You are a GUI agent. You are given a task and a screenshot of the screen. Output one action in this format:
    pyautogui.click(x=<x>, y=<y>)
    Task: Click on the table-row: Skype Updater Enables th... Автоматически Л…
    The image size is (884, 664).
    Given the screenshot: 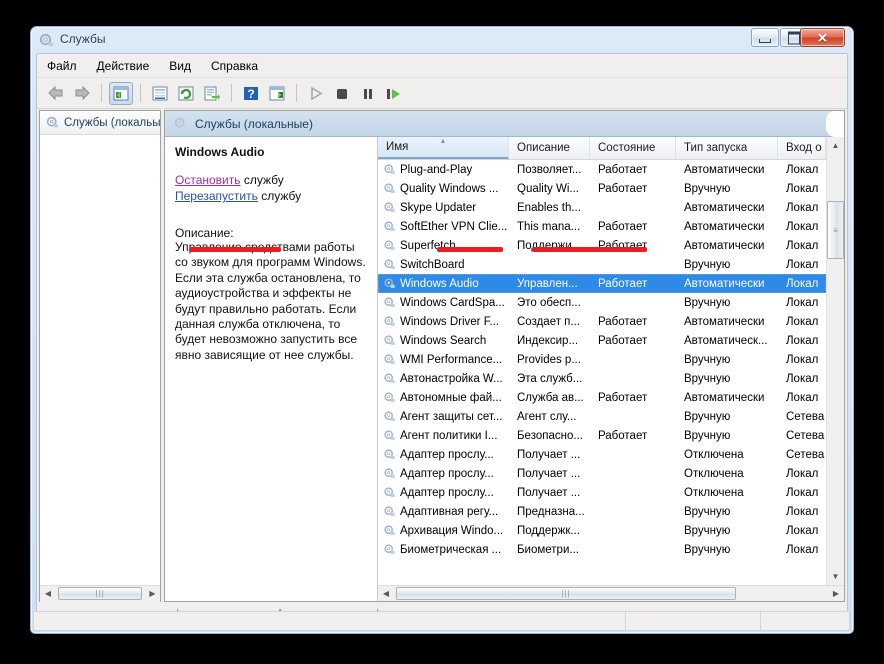 What is the action you would take?
    pyautogui.click(x=602, y=207)
    